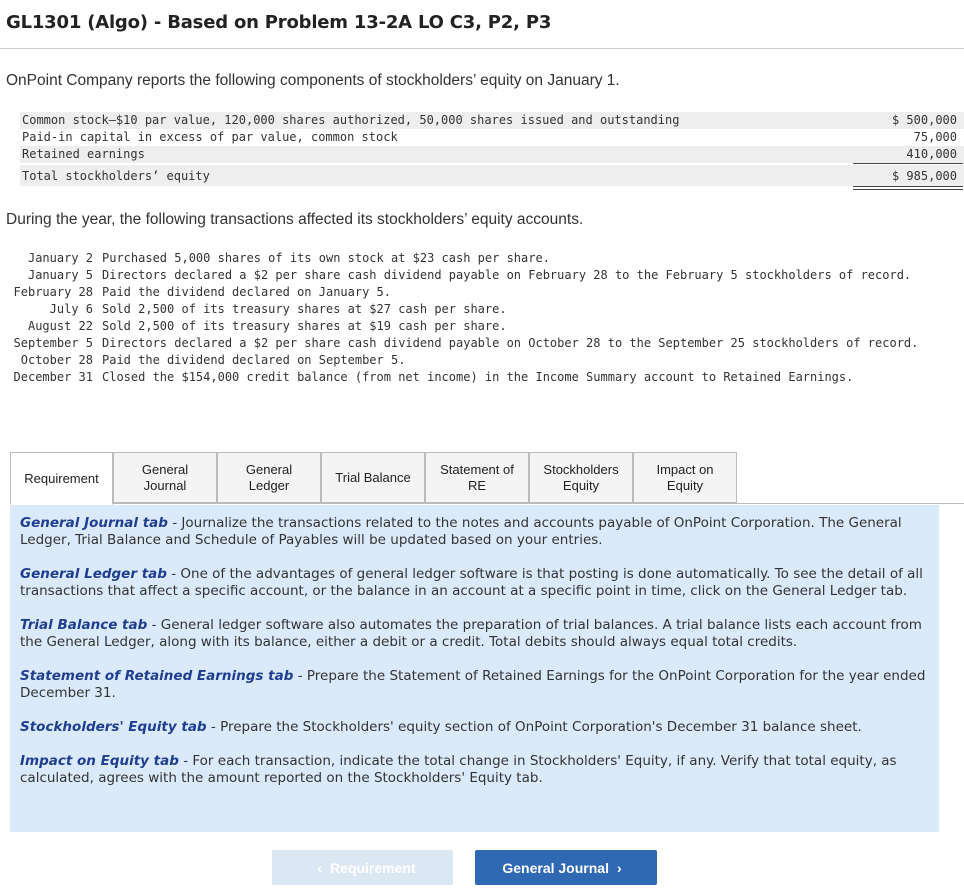 This screenshot has width=964, height=889. Describe the element at coordinates (83, 154) in the screenshot. I see `equity-row-label: Retained earnings` at that location.